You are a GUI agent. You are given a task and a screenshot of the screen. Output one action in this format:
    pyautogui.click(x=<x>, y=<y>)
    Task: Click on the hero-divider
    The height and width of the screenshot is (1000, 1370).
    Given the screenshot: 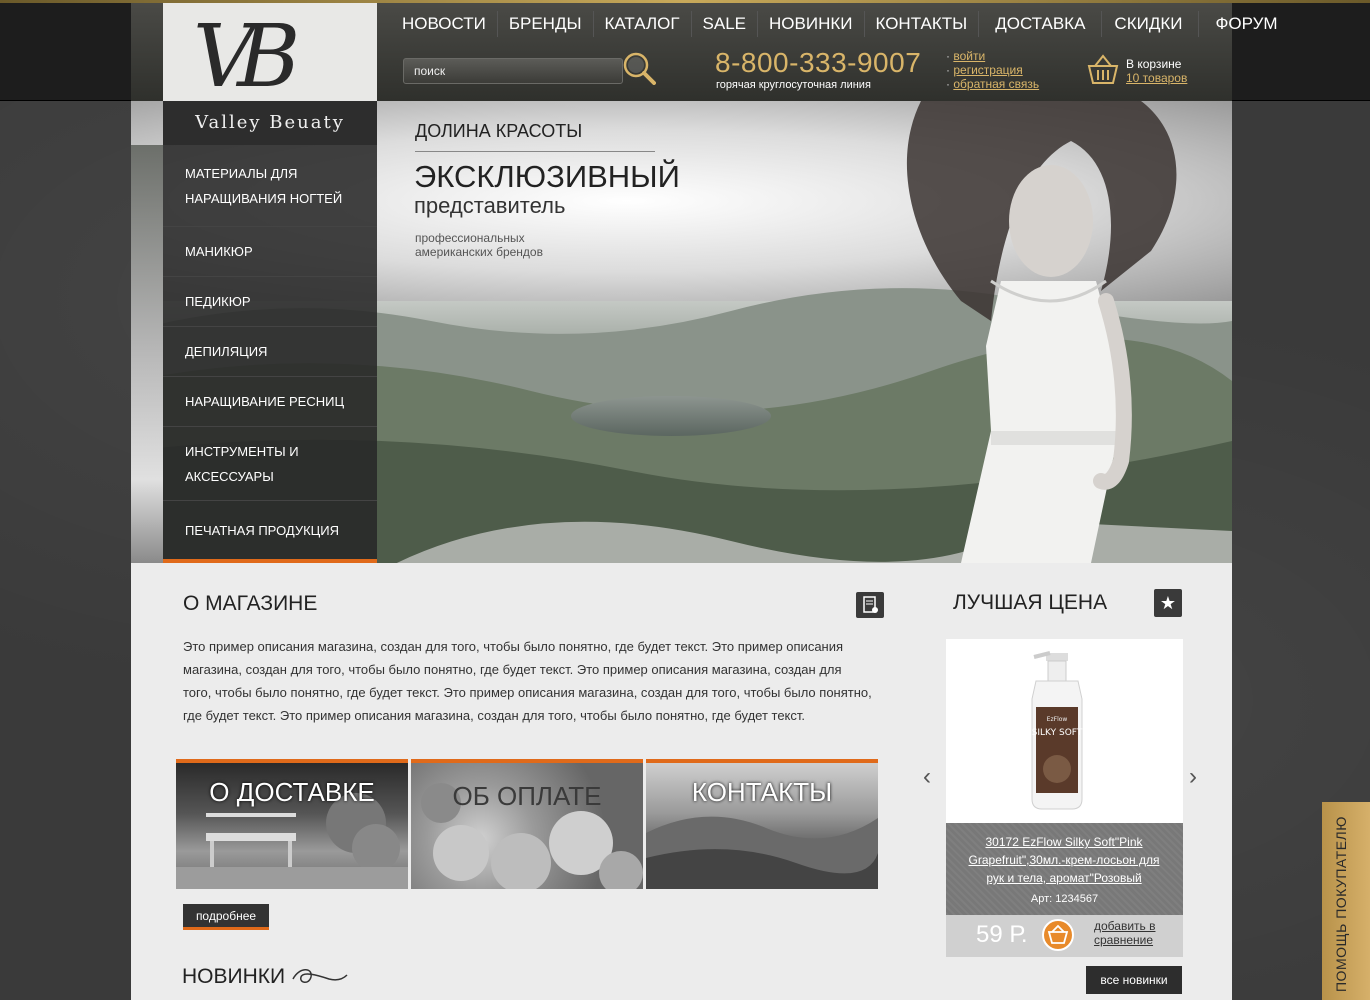 What is the action you would take?
    pyautogui.click(x=535, y=151)
    